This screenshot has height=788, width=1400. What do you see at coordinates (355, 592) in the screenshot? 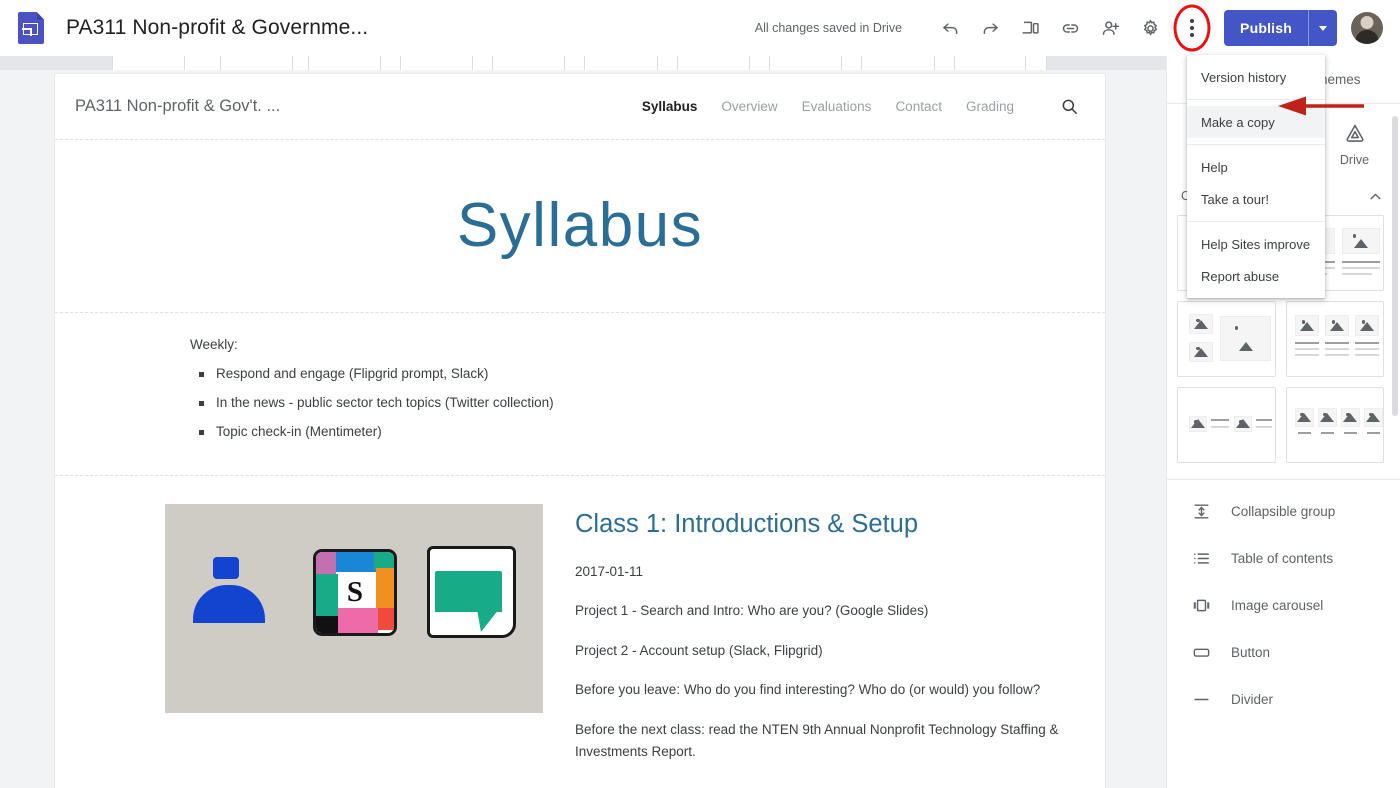
I see `slack-drawing: S` at bounding box center [355, 592].